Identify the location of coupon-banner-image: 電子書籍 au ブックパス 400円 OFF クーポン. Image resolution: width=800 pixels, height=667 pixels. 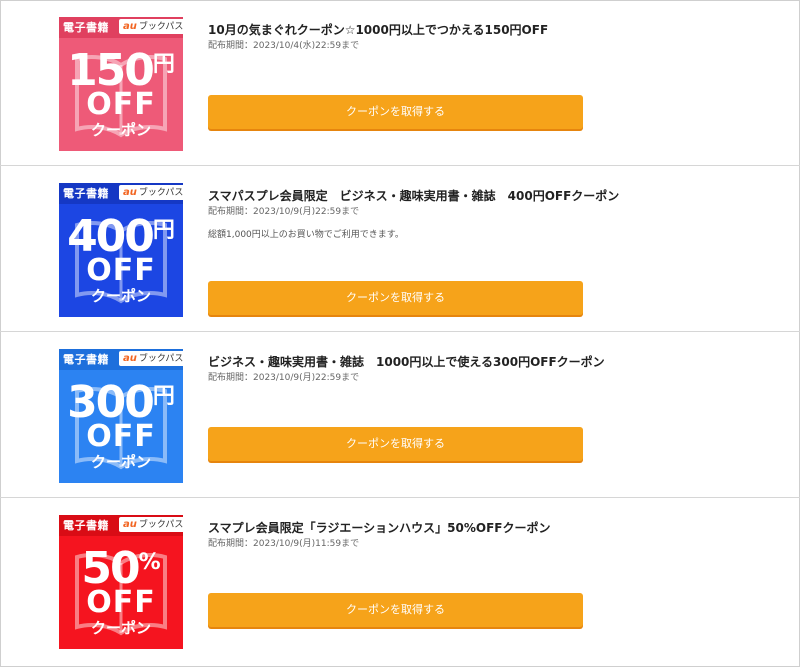
(121, 250).